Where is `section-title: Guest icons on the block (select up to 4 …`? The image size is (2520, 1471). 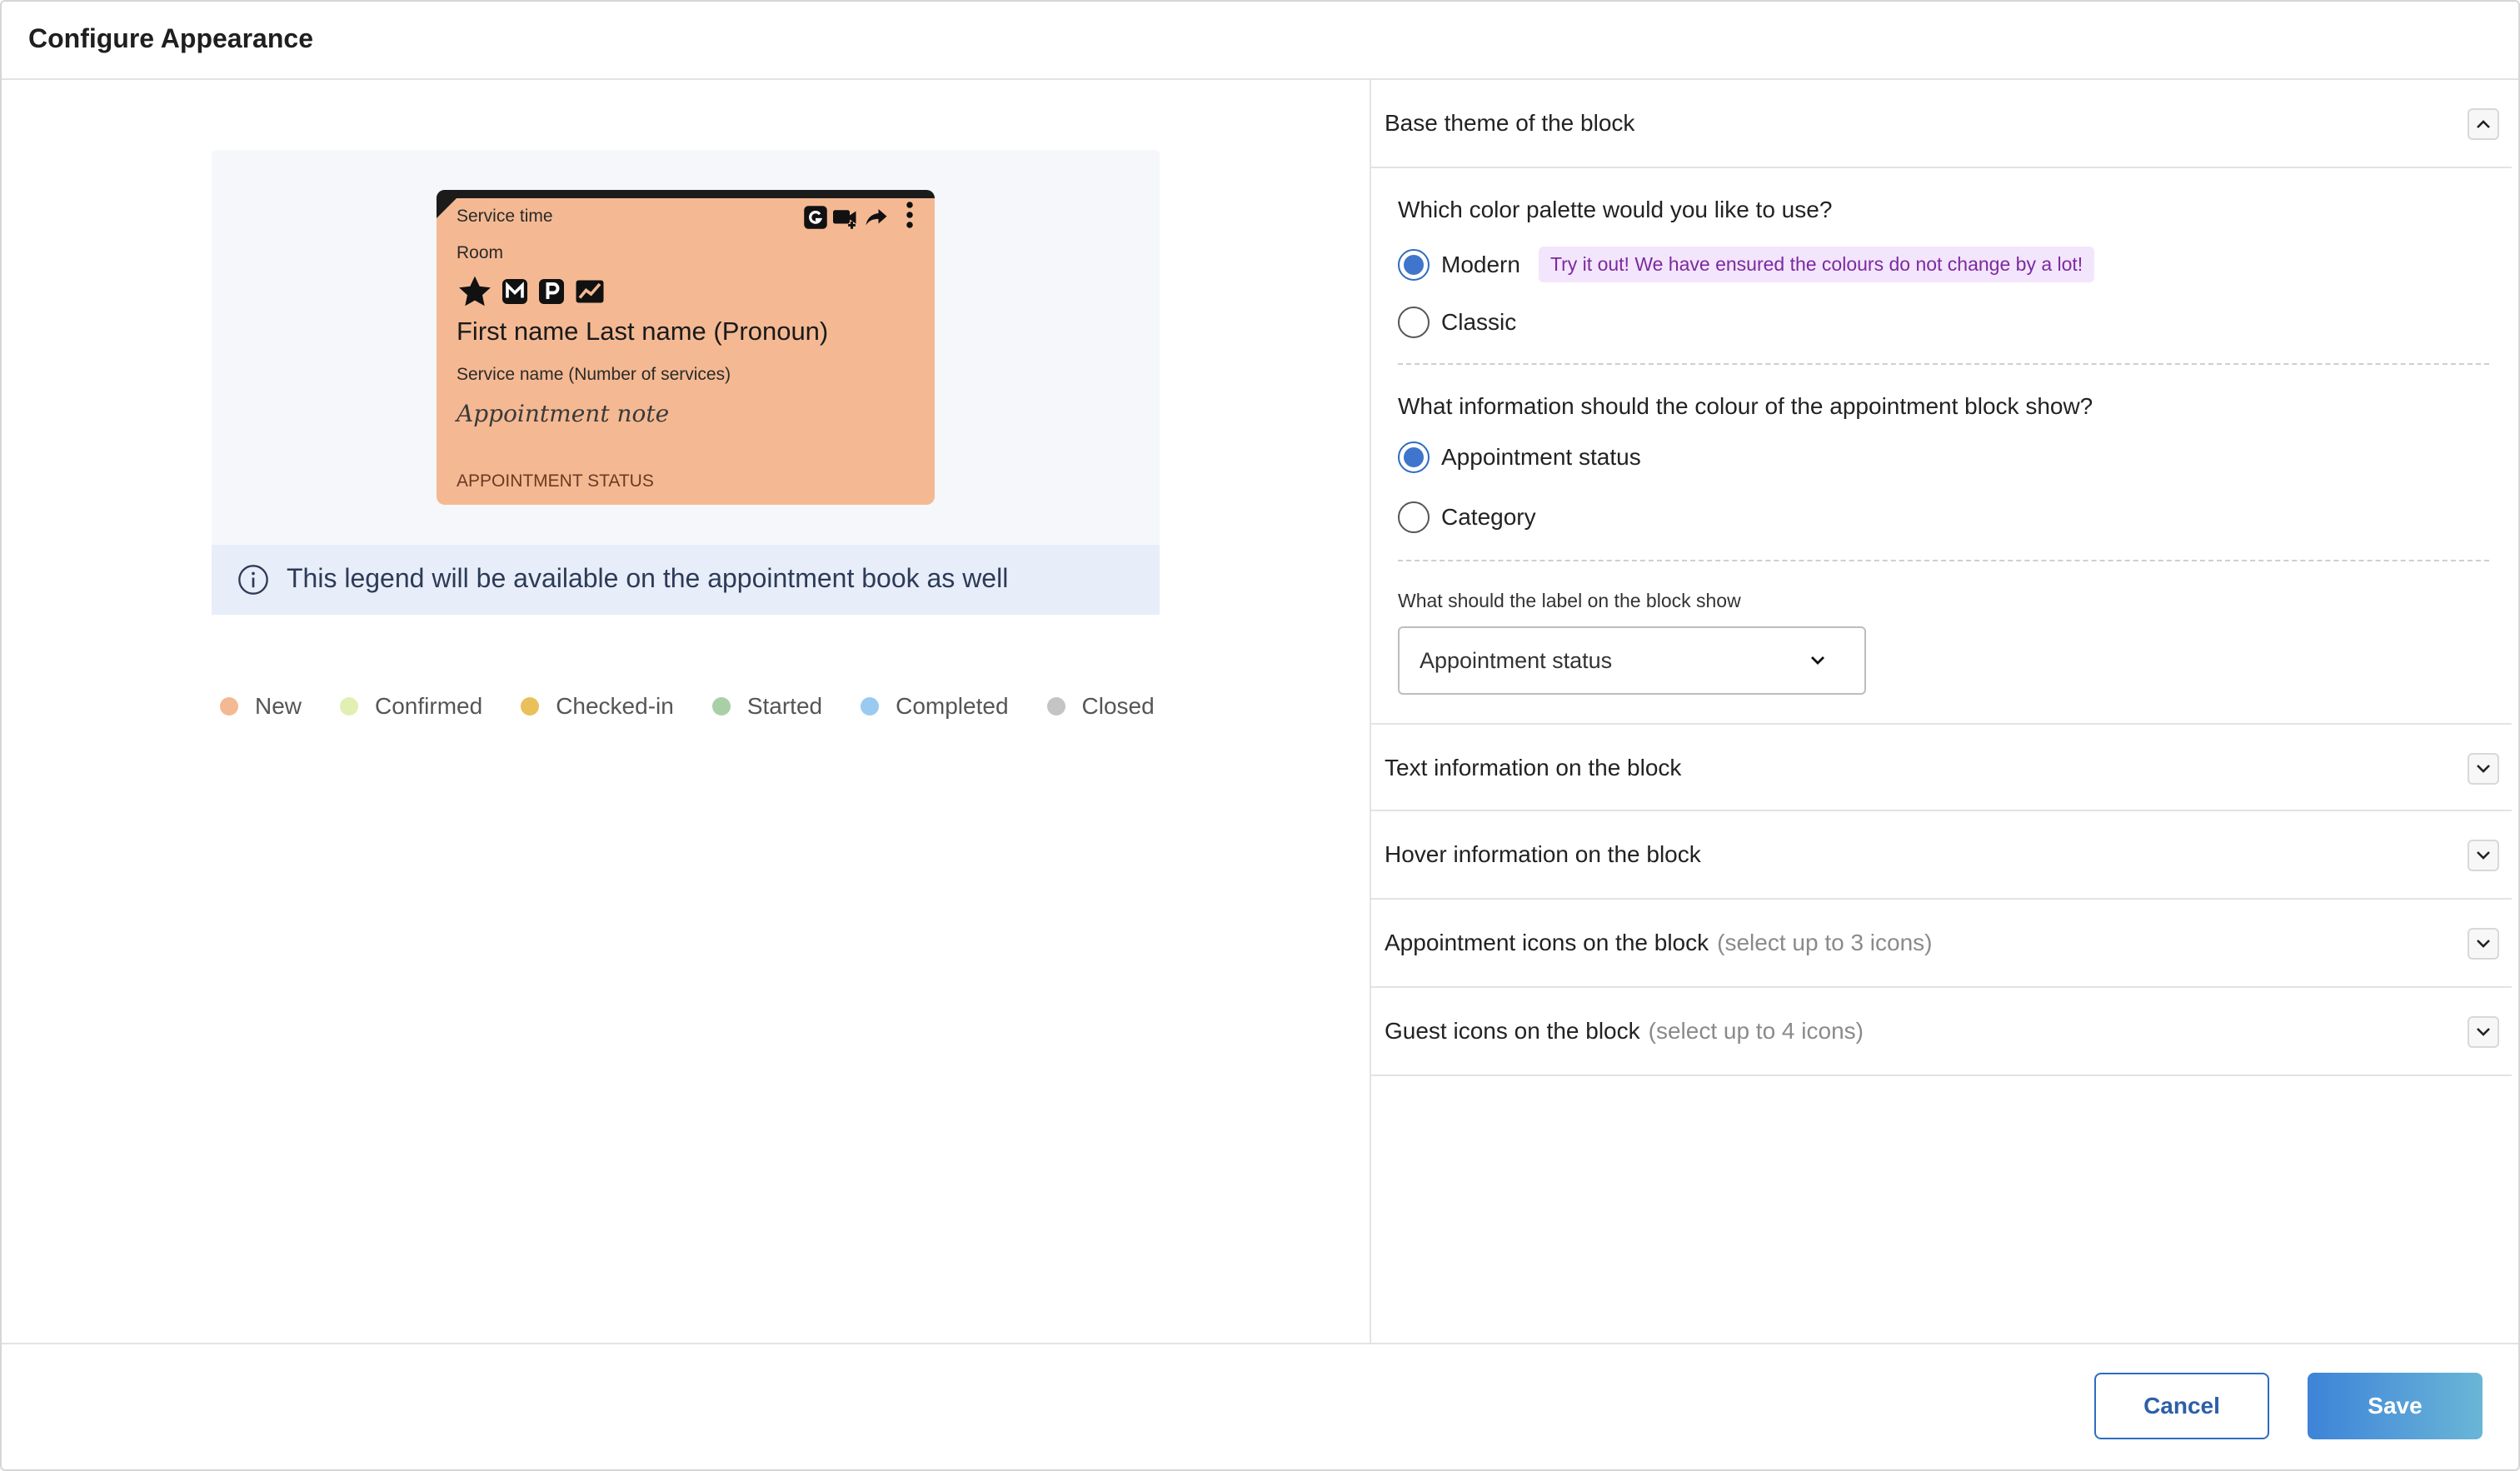
section-title: Guest icons on the block (select up to 4 … is located at coordinates (1625, 1031).